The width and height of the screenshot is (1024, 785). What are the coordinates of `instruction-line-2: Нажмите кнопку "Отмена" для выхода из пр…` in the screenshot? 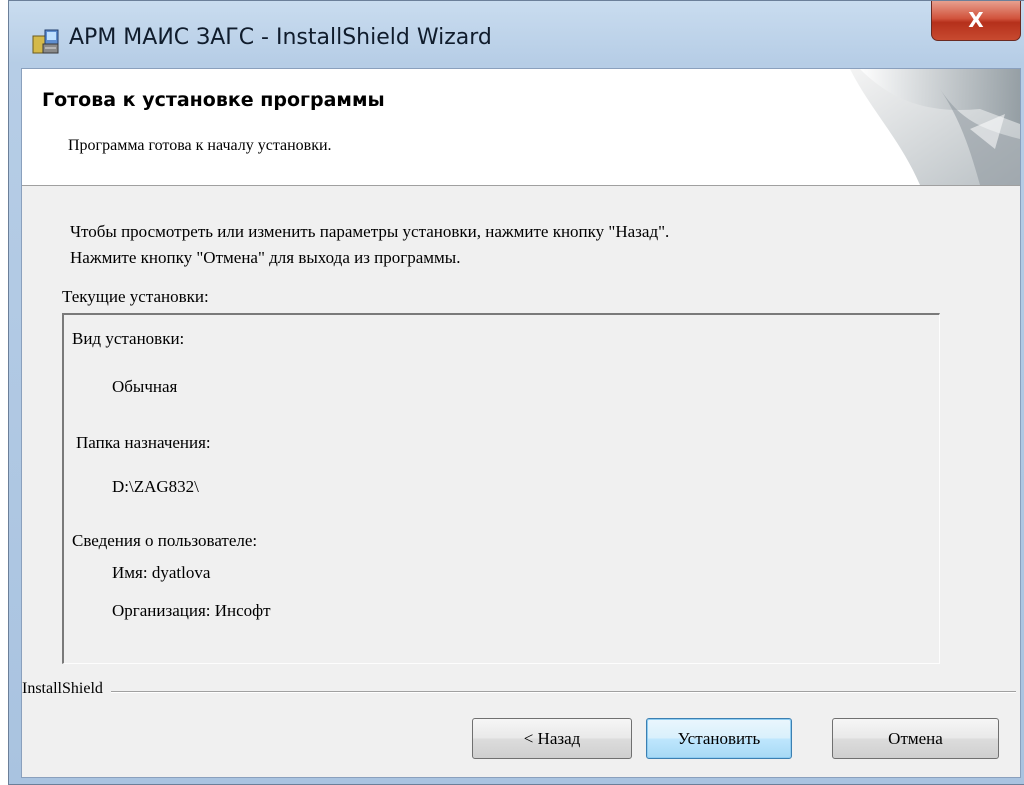 It's located at (265, 257).